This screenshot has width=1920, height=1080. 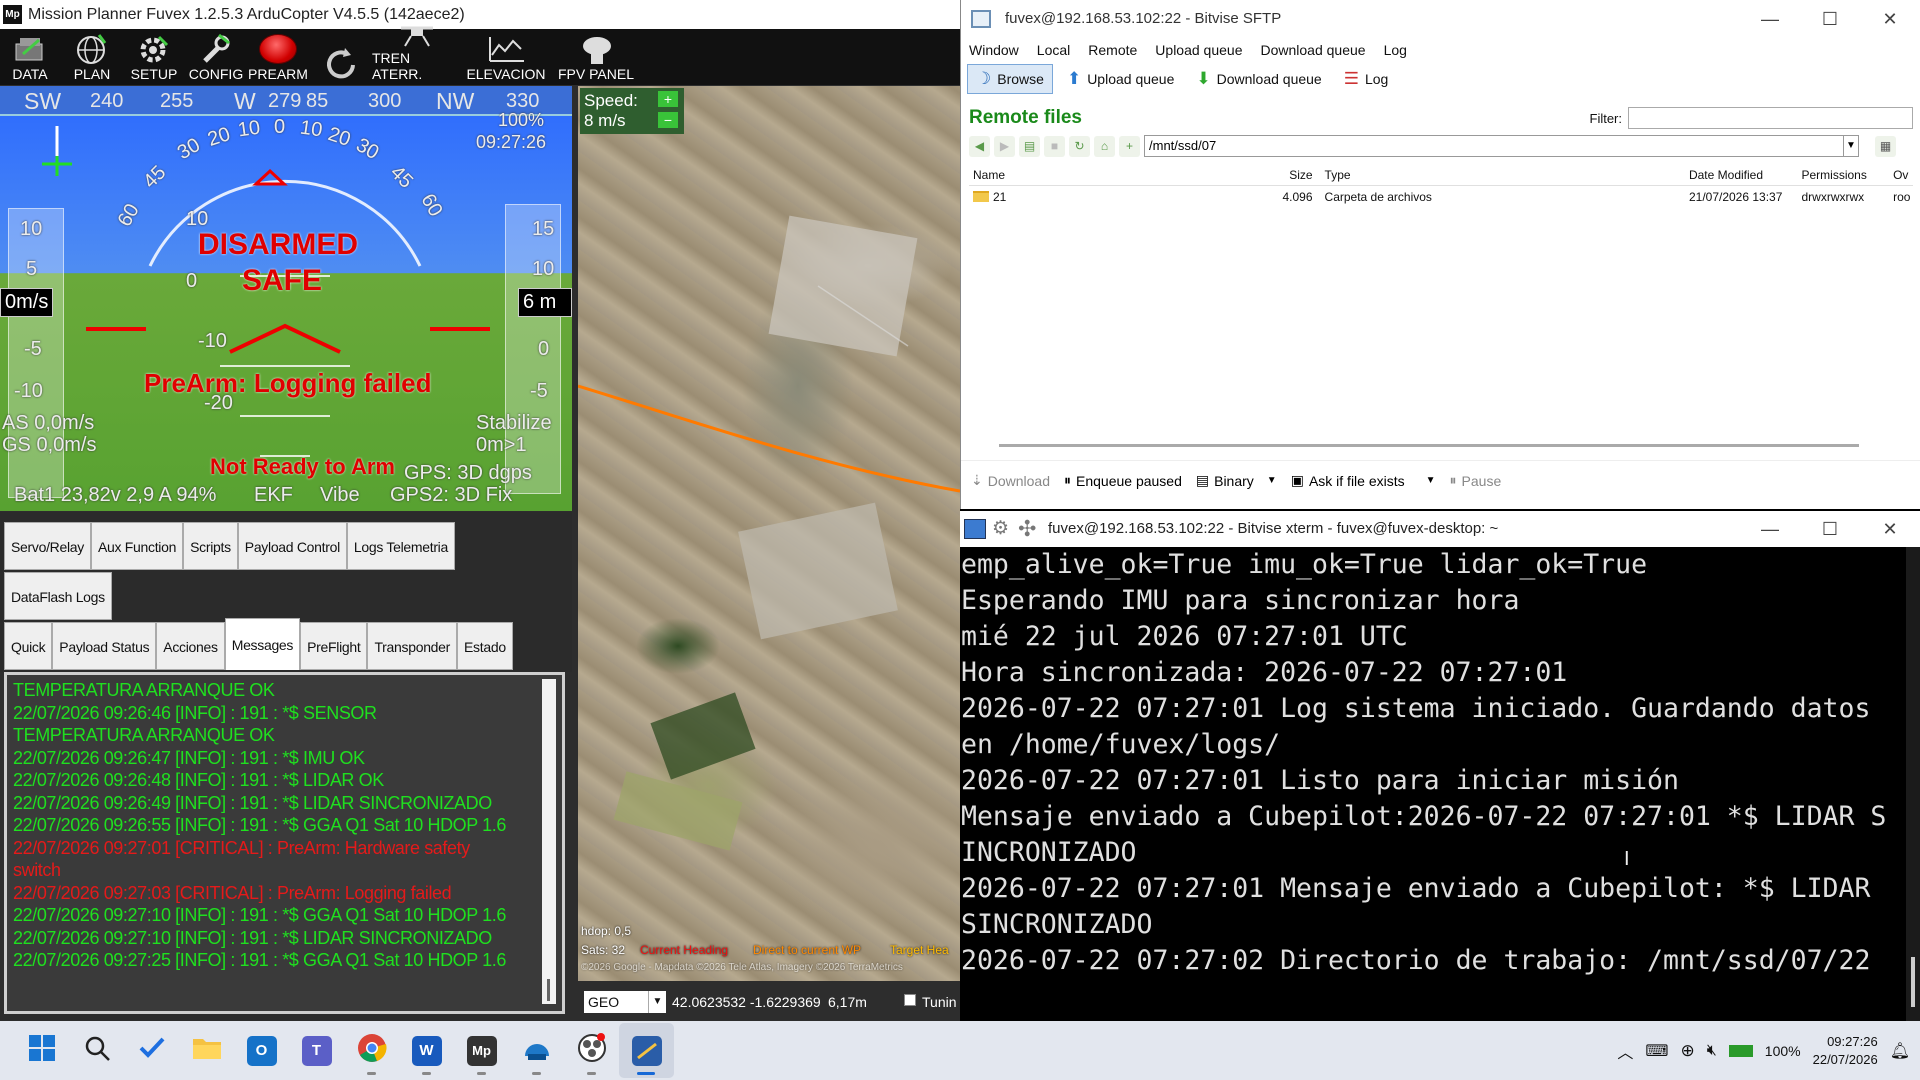 What do you see at coordinates (96, 1050) in the screenshot?
I see `taskbar-search` at bounding box center [96, 1050].